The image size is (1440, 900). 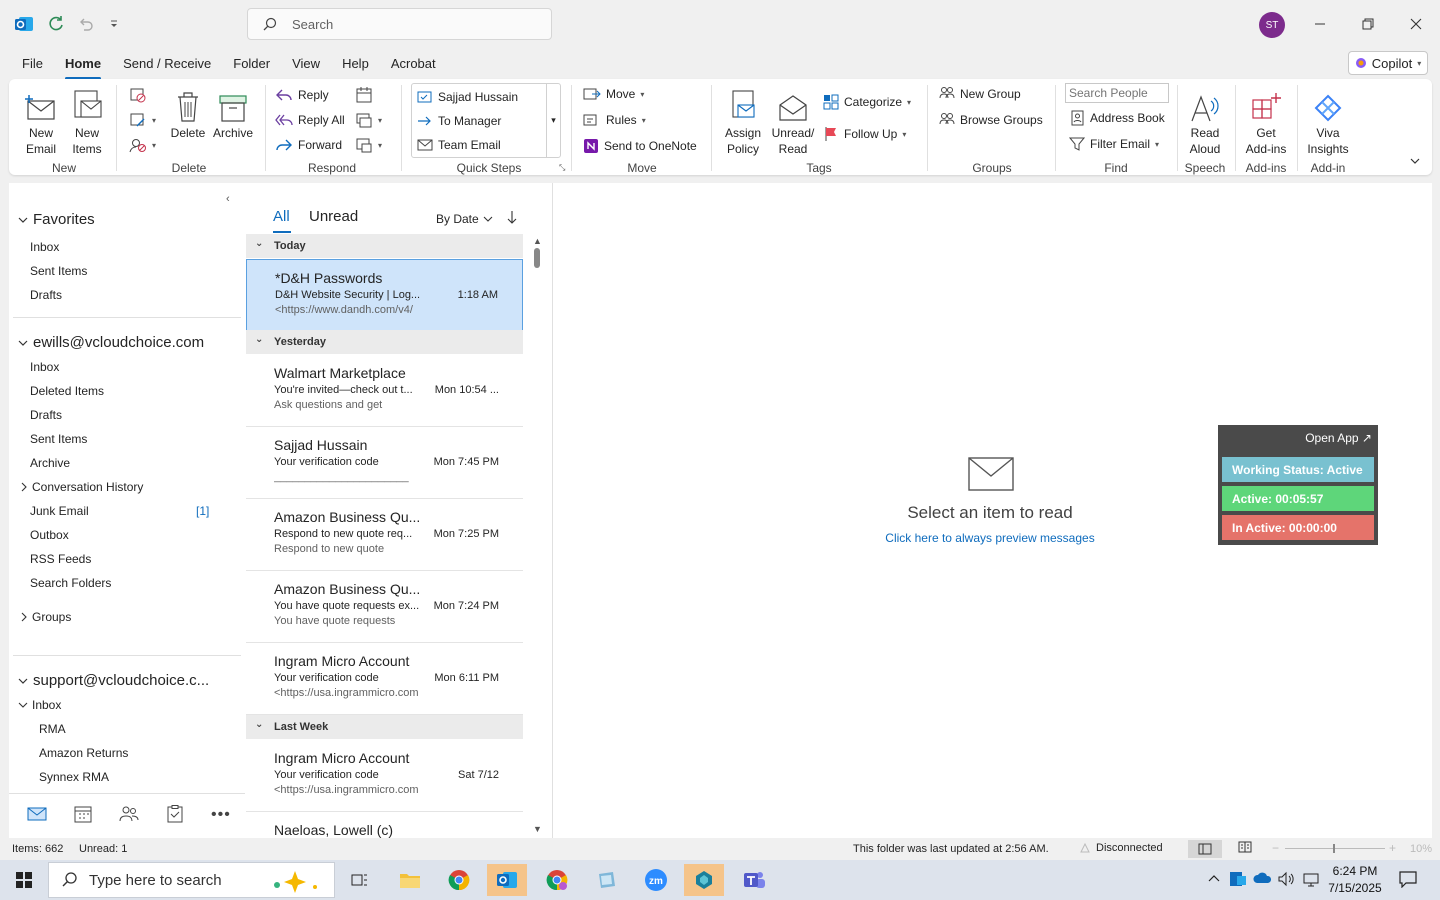 I want to click on mail-icon, so click(x=37, y=814).